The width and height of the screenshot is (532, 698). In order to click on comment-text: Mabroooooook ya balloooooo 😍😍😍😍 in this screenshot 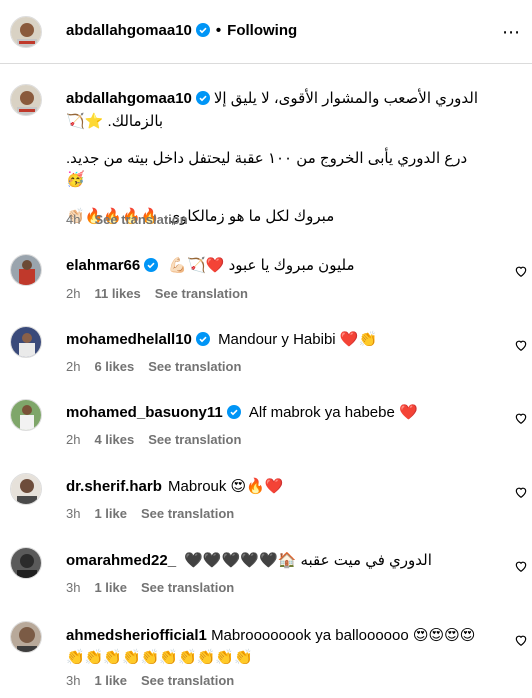, I will do `click(343, 635)`.